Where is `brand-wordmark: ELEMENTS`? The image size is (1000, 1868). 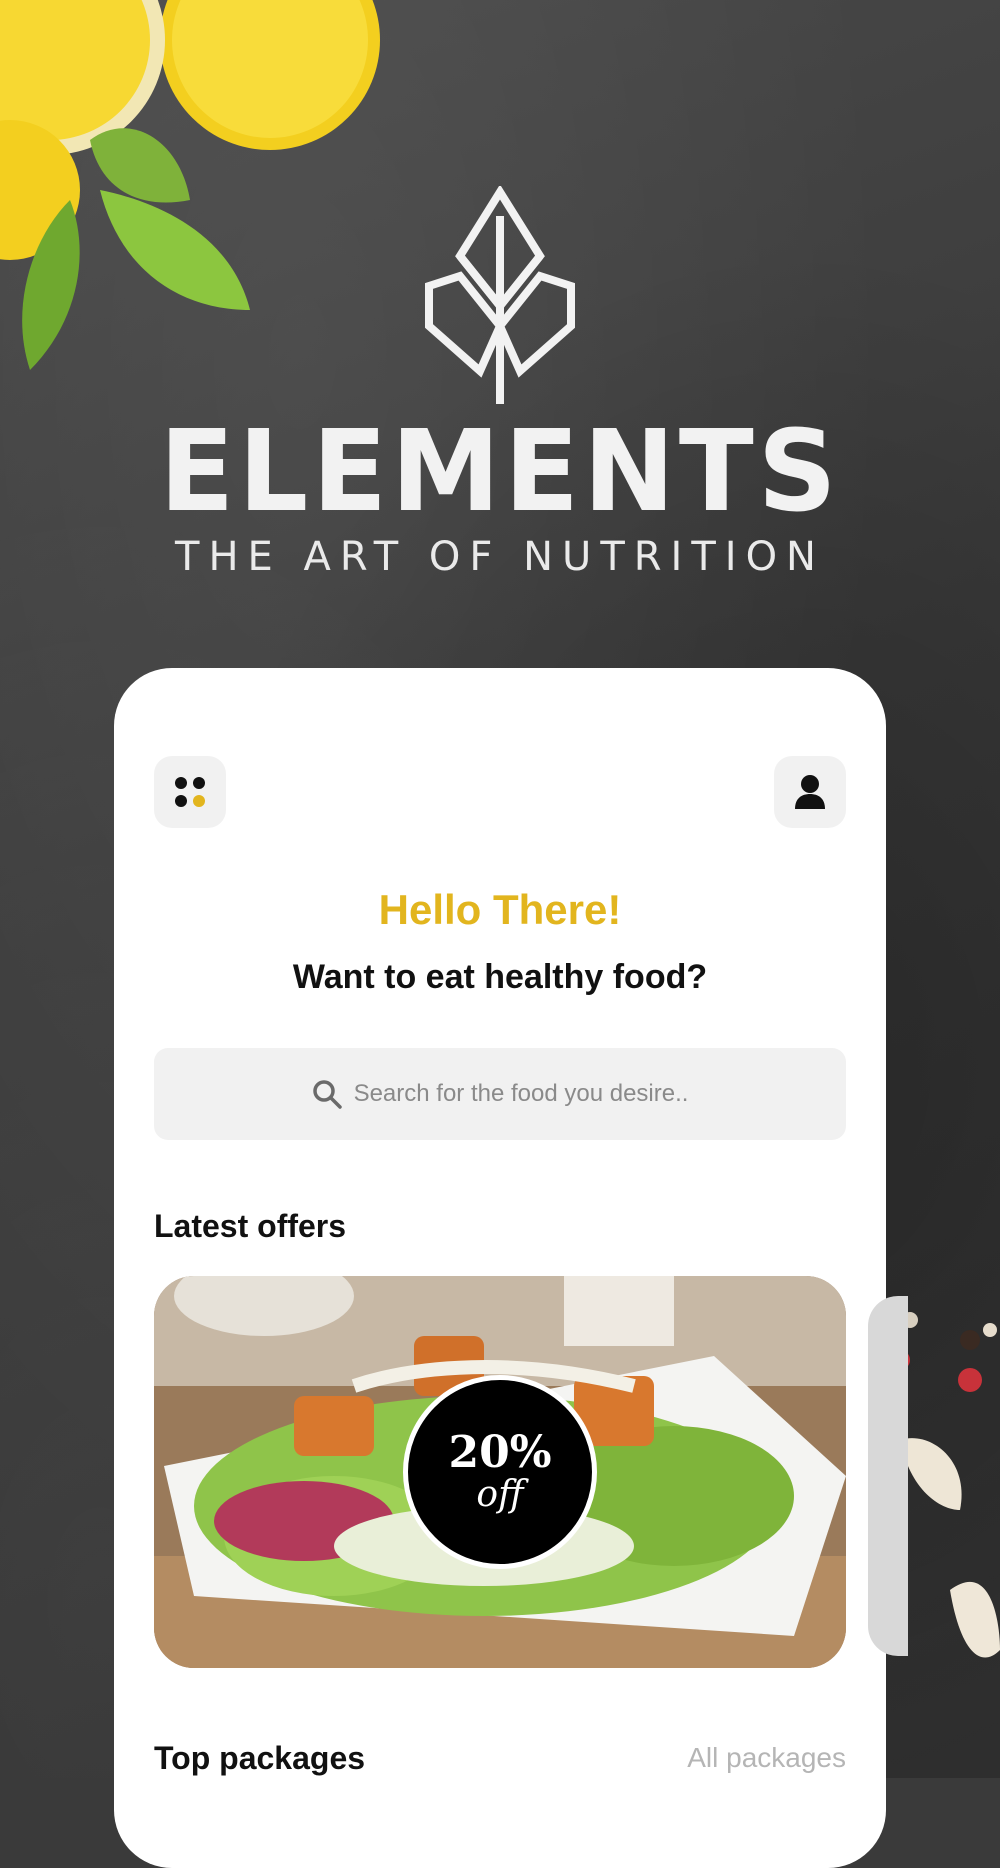 brand-wordmark: ELEMENTS is located at coordinates (500, 472).